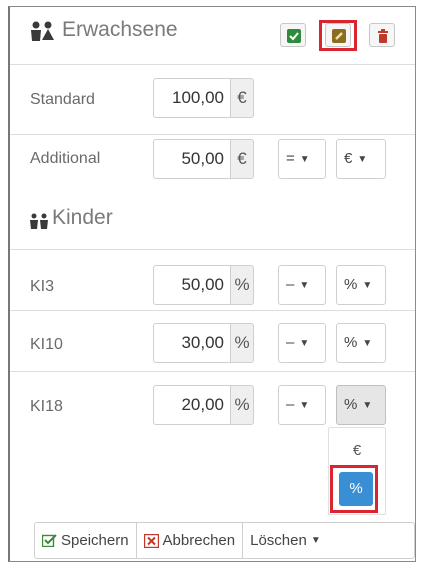 This screenshot has height=570, width=424. I want to click on operator-select: = ▼, so click(302, 159).